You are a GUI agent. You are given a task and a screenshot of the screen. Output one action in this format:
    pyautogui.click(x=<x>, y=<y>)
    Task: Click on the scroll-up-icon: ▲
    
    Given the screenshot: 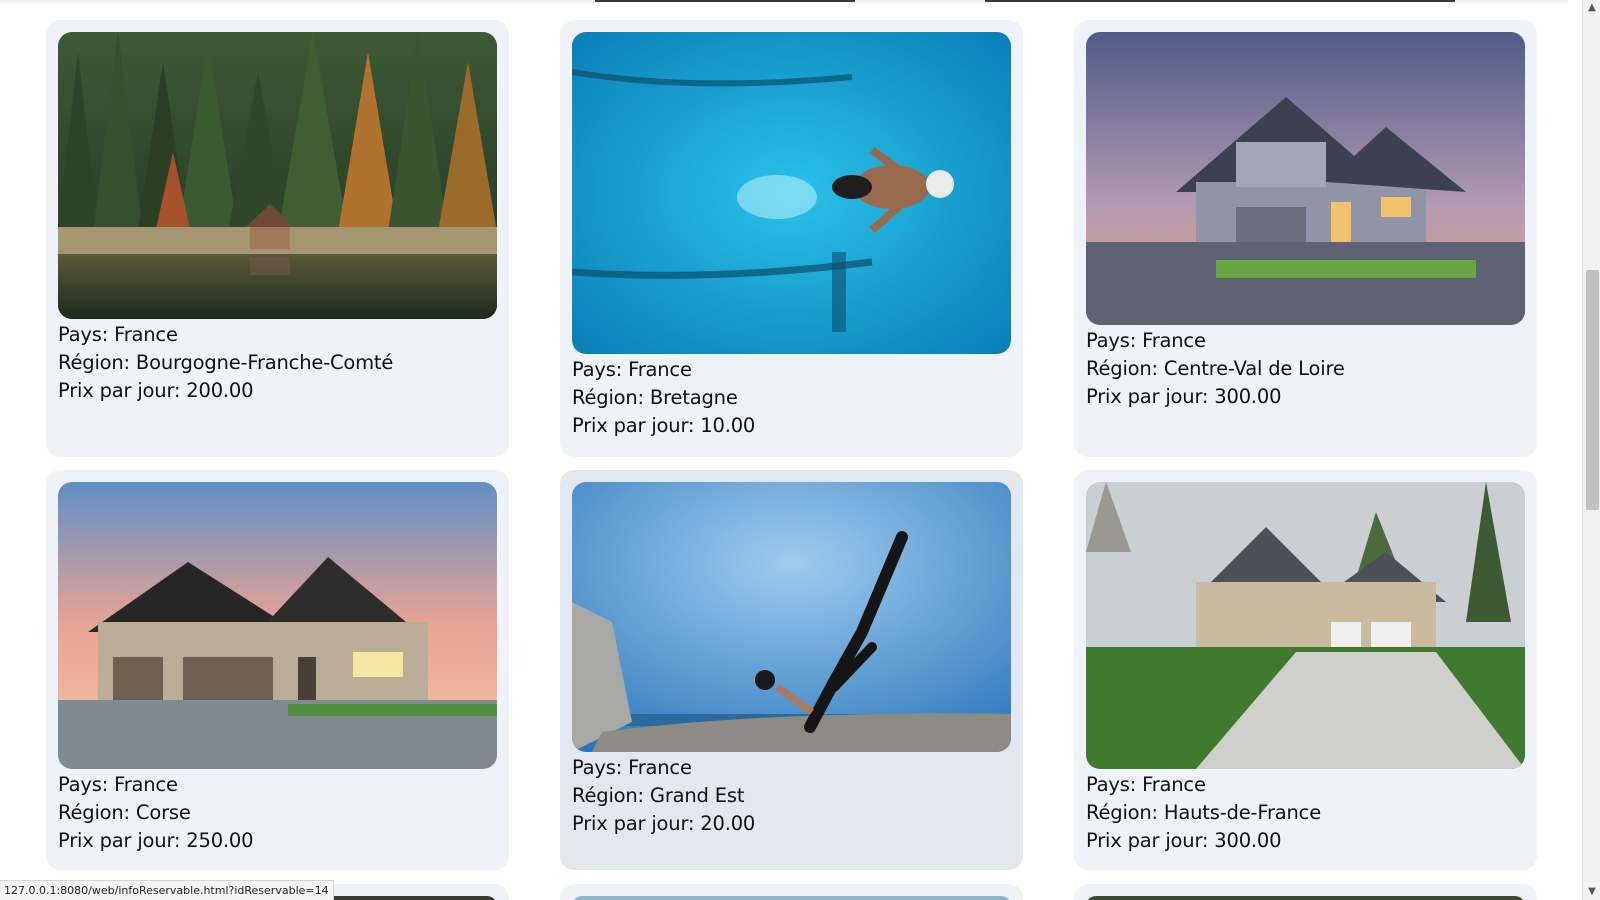 What is the action you would take?
    pyautogui.click(x=1591, y=8)
    